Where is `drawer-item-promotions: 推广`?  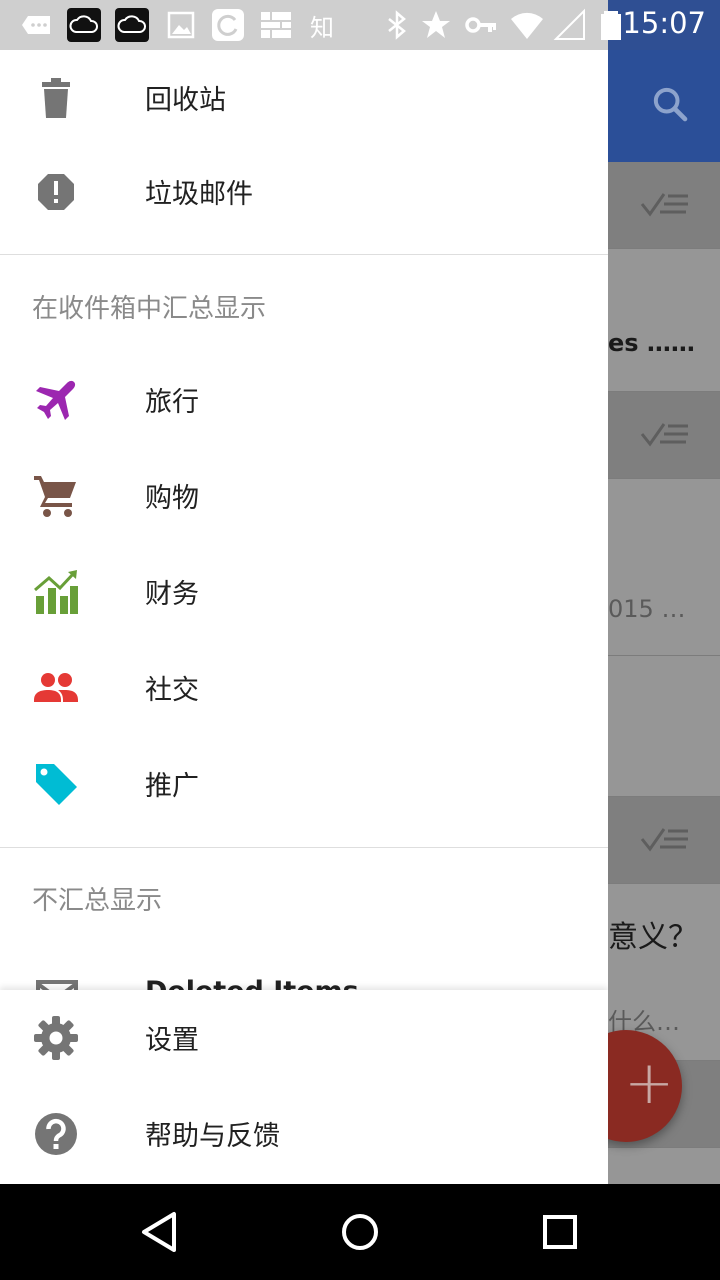 drawer-item-promotions: 推广 is located at coordinates (304, 784).